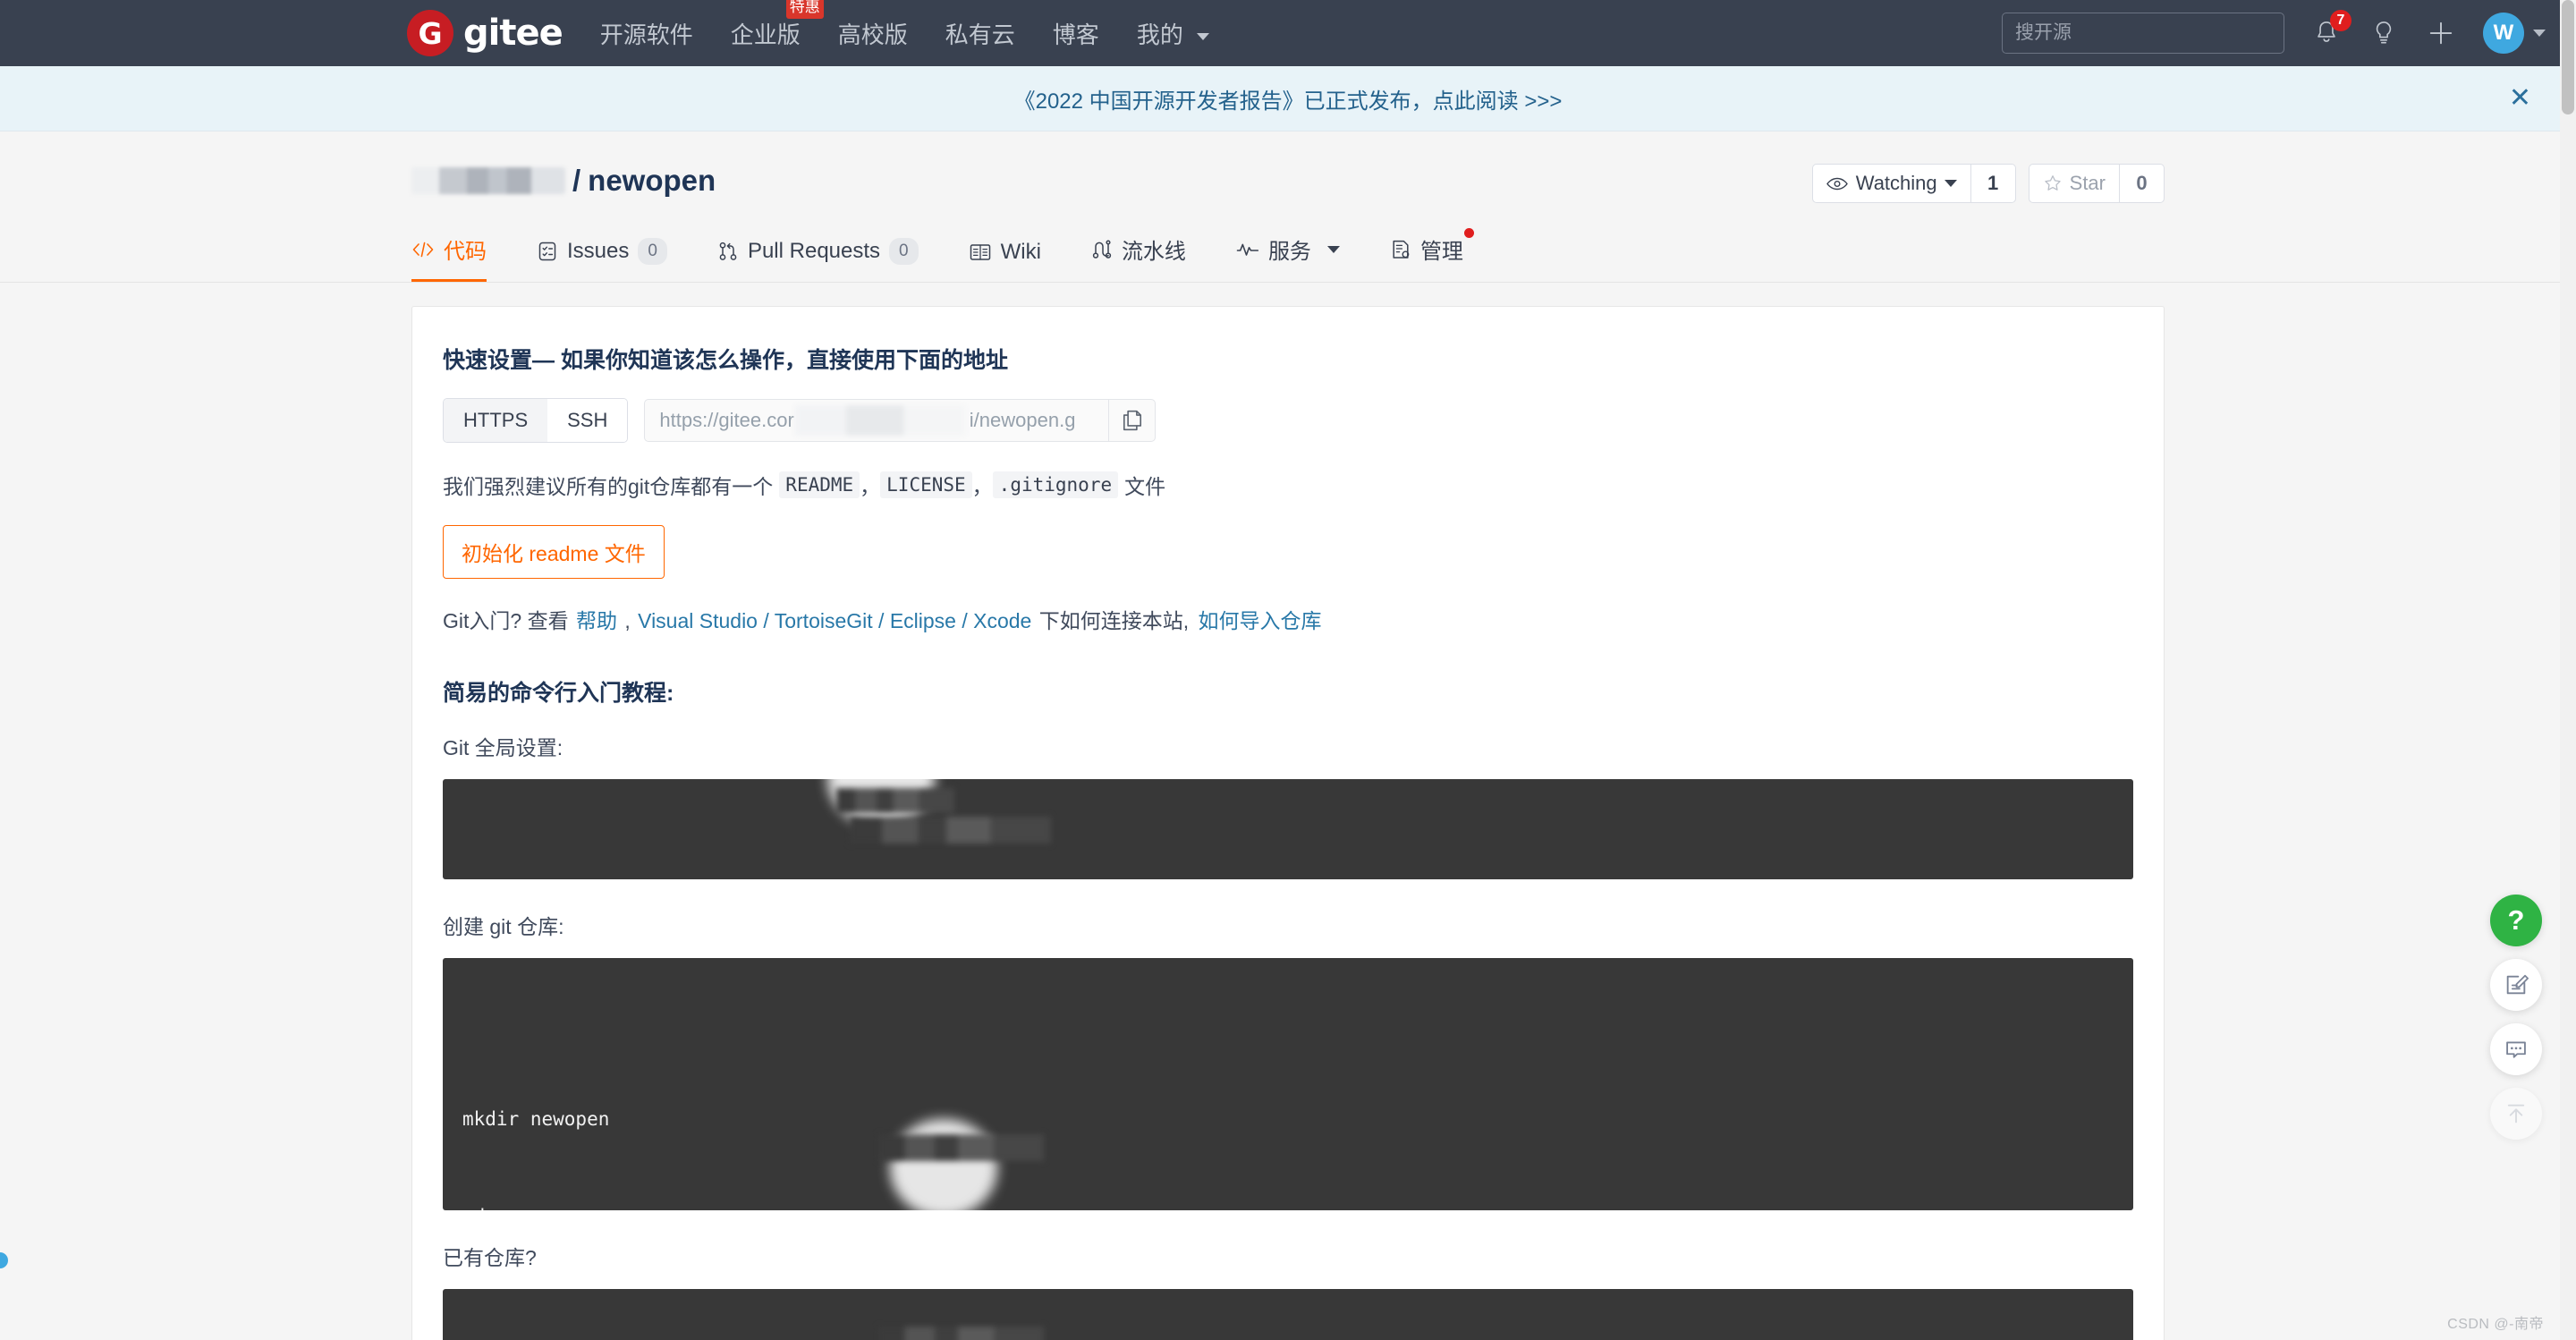 The width and height of the screenshot is (2576, 1340). Describe the element at coordinates (598, 251) in the screenshot. I see `tab-label: Issues` at that location.